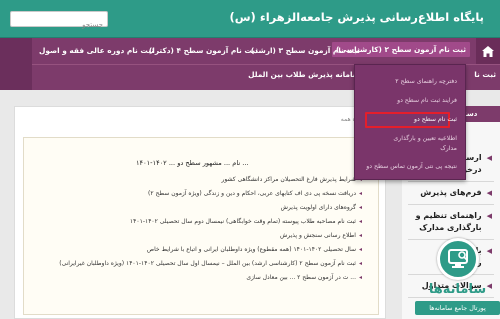  I want to click on nav-item-fiqh: ثبت نام دوره عالی فقه و اصول, so click(96, 50).